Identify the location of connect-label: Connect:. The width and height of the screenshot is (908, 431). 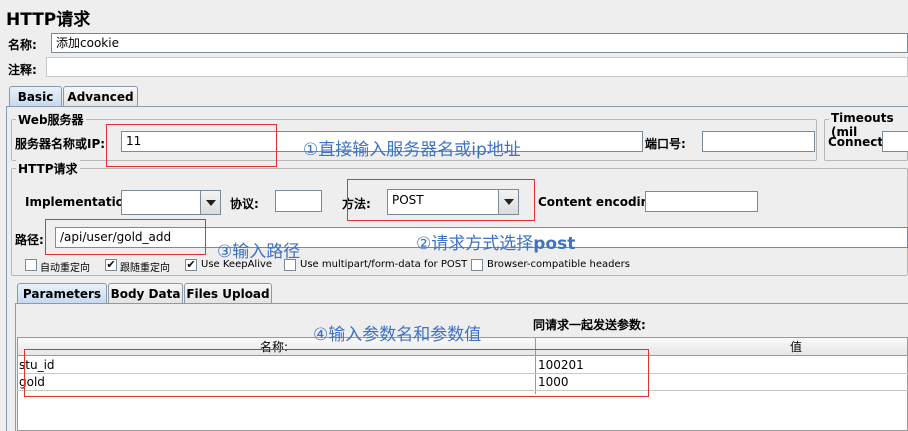
(858, 142).